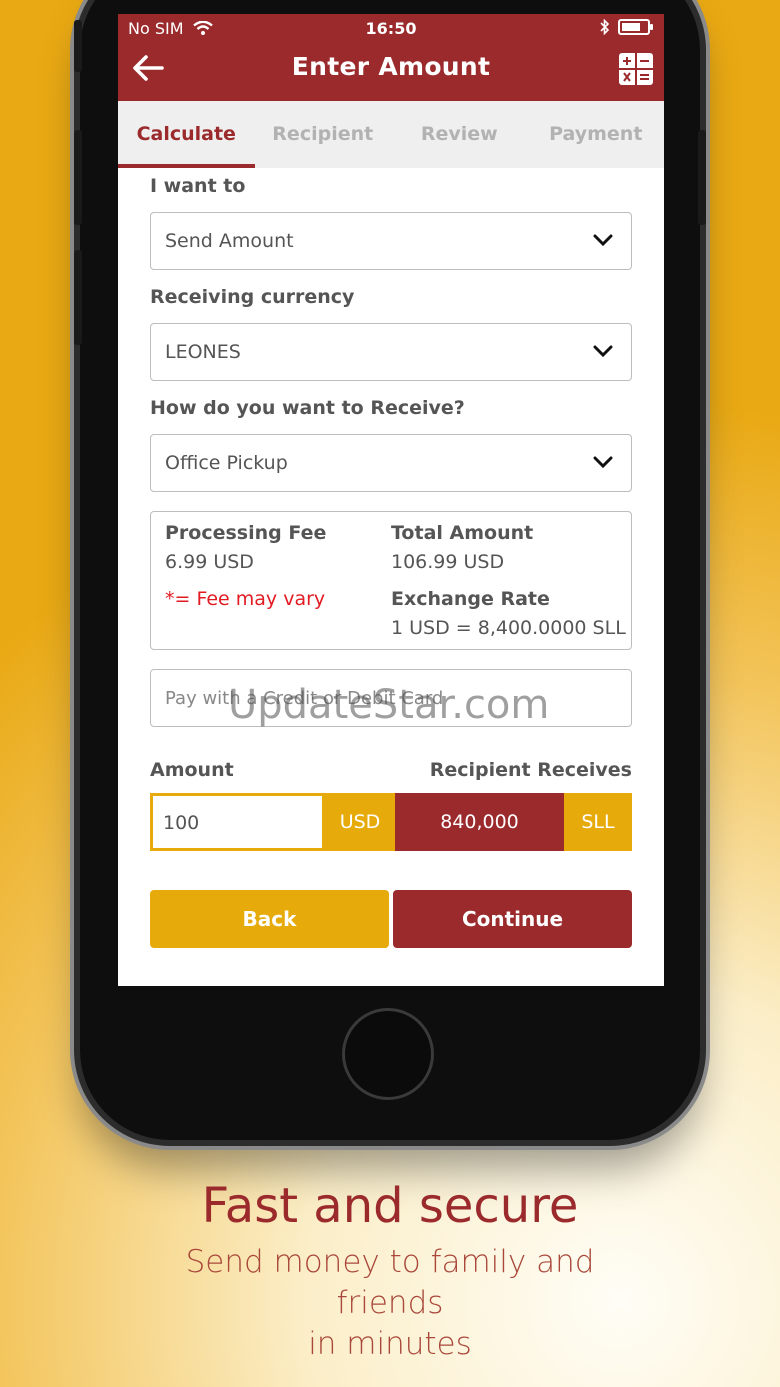 The width and height of the screenshot is (780, 1387). I want to click on app-header: No SIM 16:50 Enter Amount, so click(391, 57).